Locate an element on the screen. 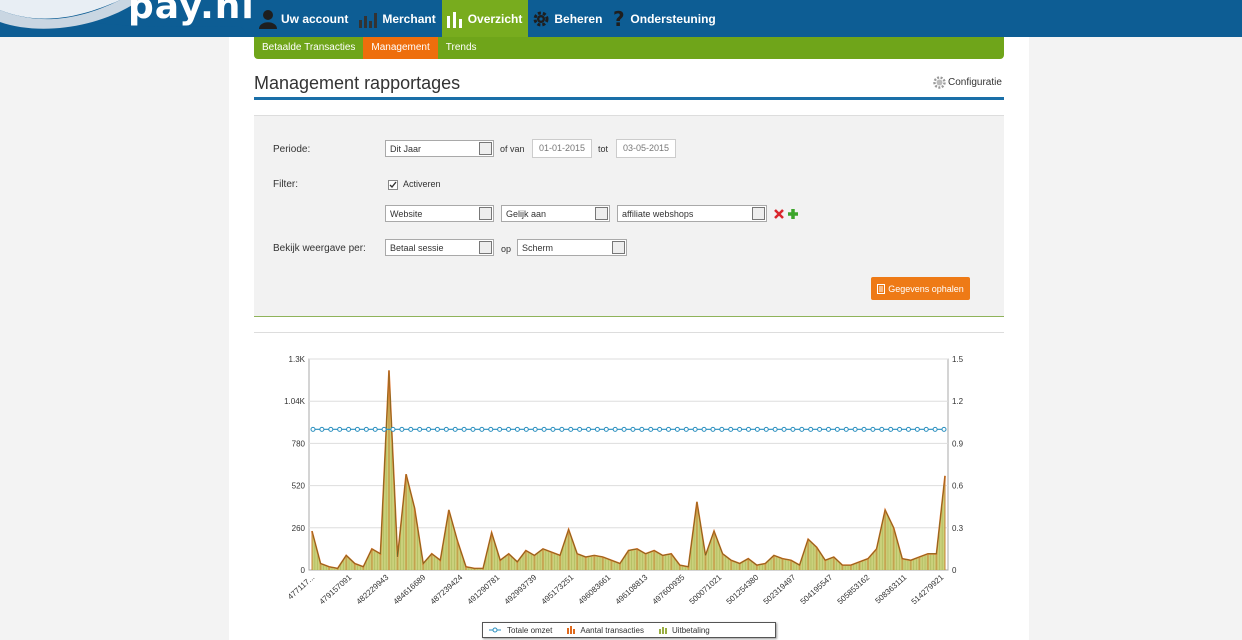  add-filter-icon is located at coordinates (793, 214).